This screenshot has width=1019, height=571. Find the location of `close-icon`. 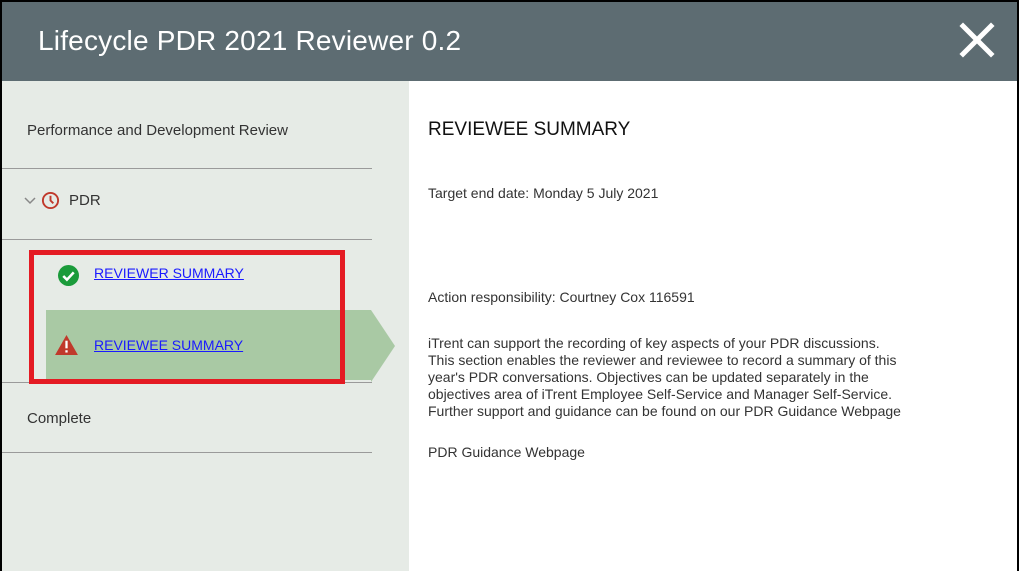

close-icon is located at coordinates (977, 40).